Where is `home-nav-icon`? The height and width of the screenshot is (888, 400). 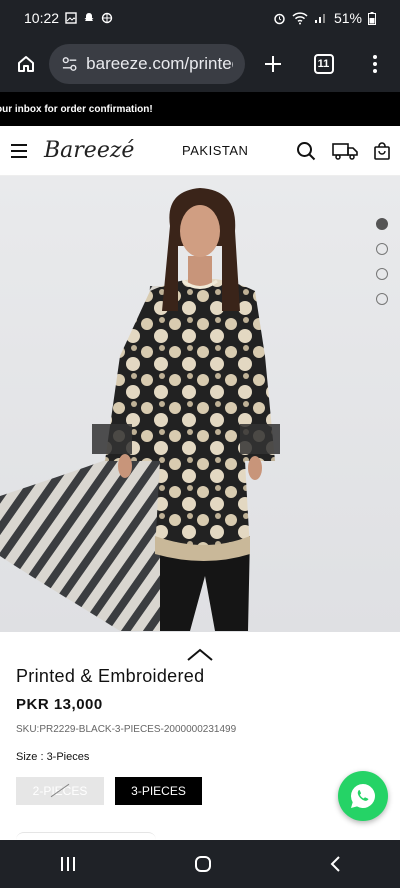
home-nav-icon is located at coordinates (203, 864).